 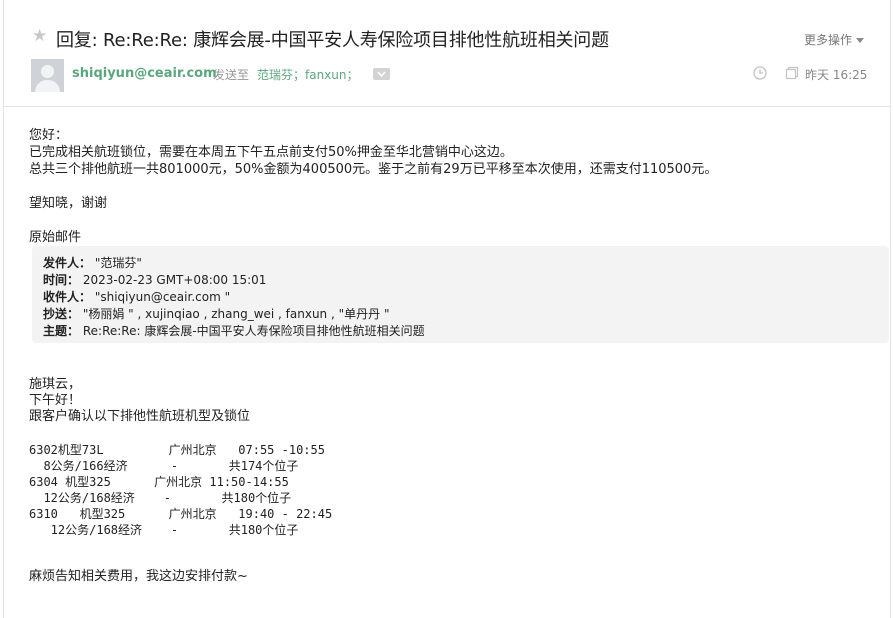 I want to click on more-actions-button: 更多操作, so click(x=834, y=39).